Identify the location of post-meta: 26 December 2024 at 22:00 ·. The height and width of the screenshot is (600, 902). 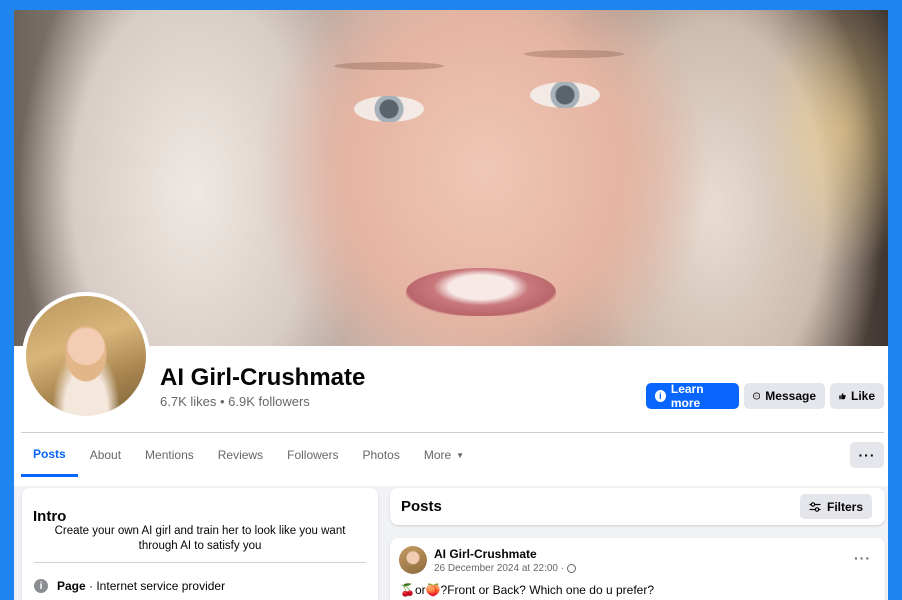
(505, 568).